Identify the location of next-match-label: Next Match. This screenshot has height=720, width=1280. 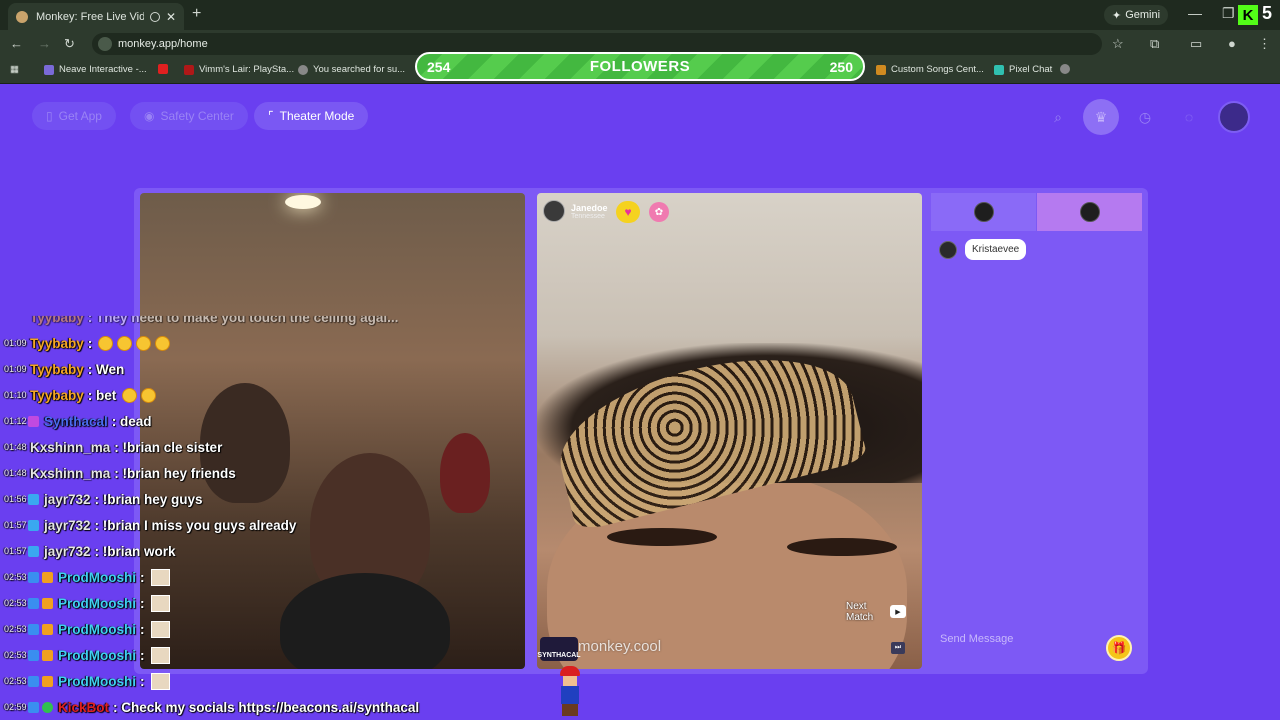
(860, 612).